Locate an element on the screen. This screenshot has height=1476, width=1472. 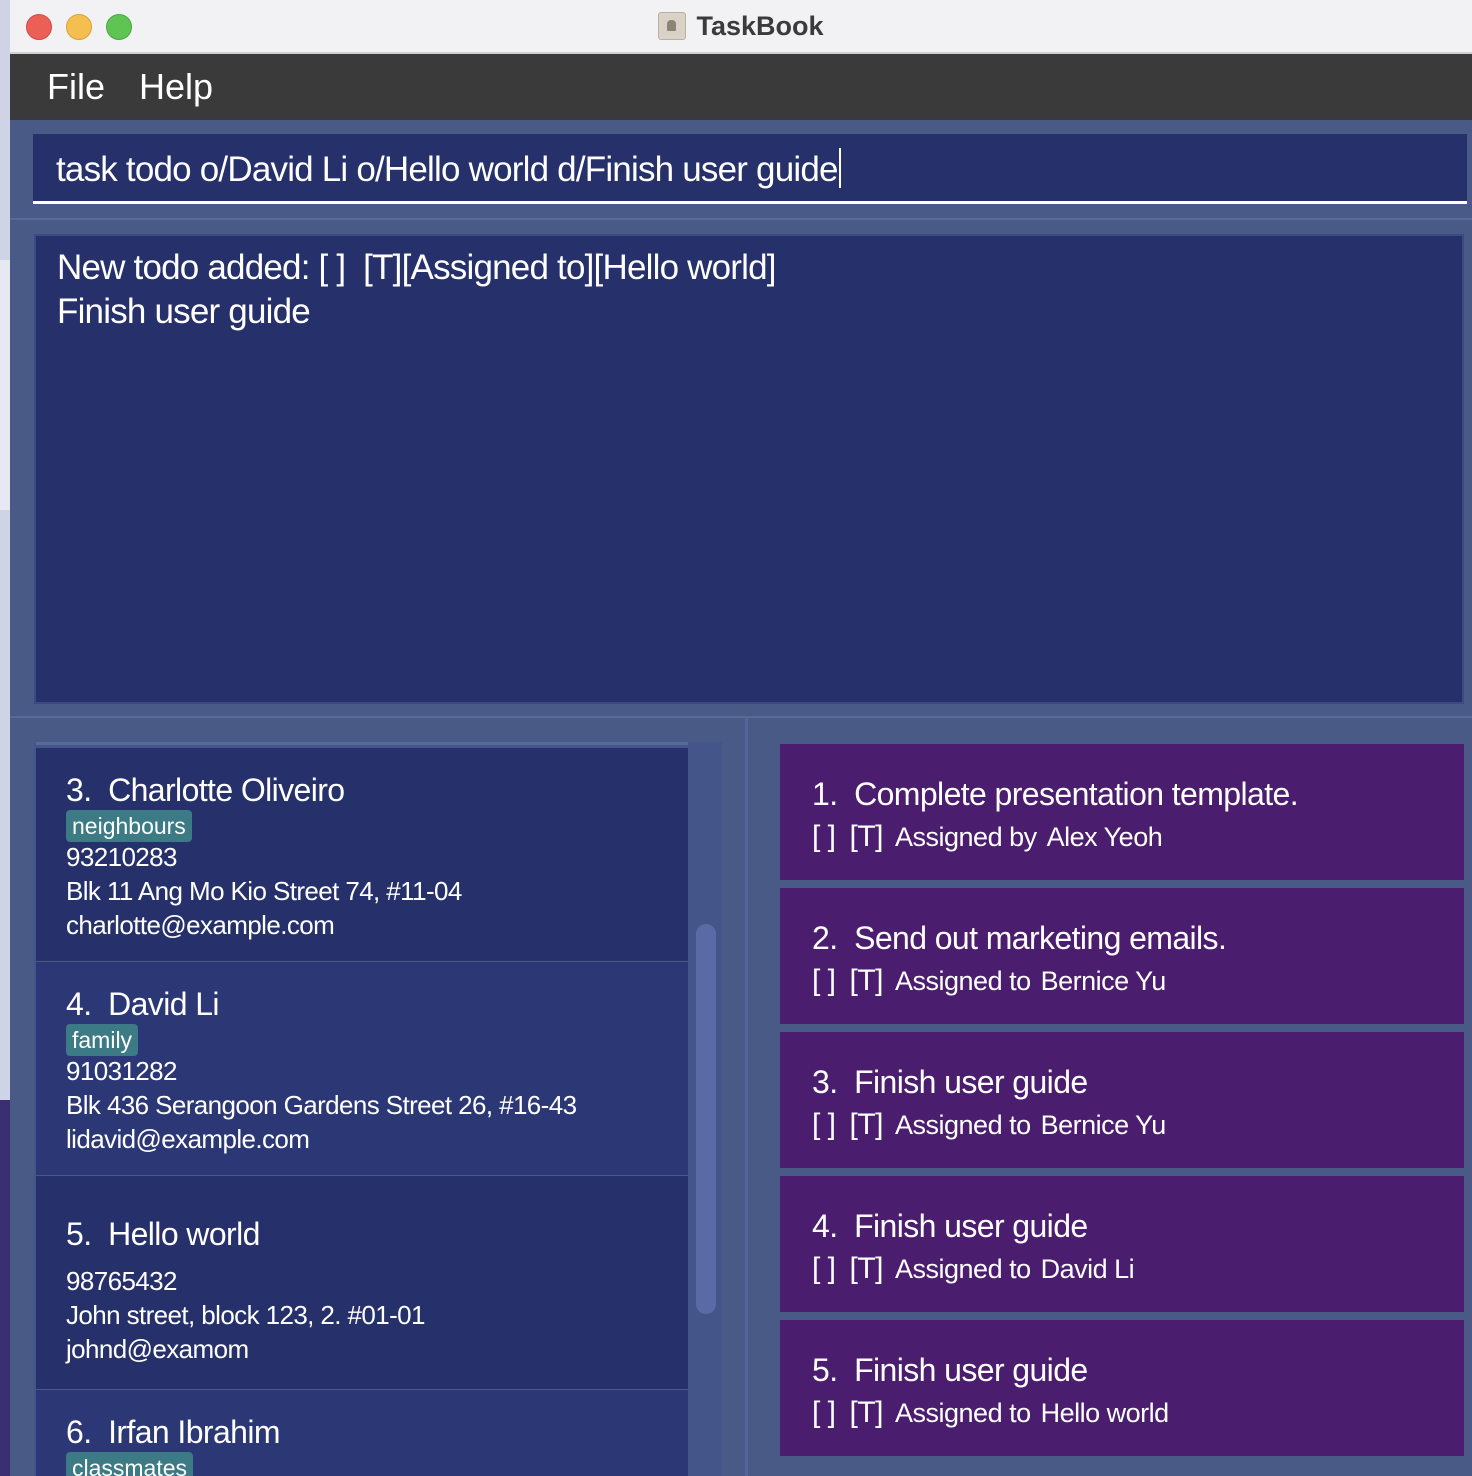
panel-divider is located at coordinates (746, 1097).